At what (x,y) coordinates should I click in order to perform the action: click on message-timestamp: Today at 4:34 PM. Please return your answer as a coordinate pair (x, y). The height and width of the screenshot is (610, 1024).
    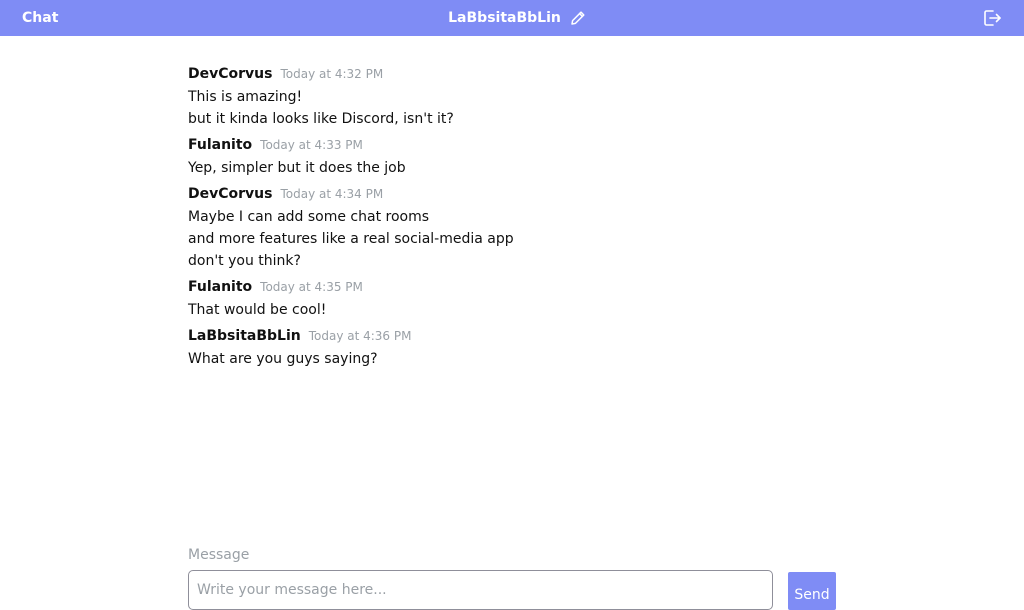
    Looking at the image, I should click on (332, 194).